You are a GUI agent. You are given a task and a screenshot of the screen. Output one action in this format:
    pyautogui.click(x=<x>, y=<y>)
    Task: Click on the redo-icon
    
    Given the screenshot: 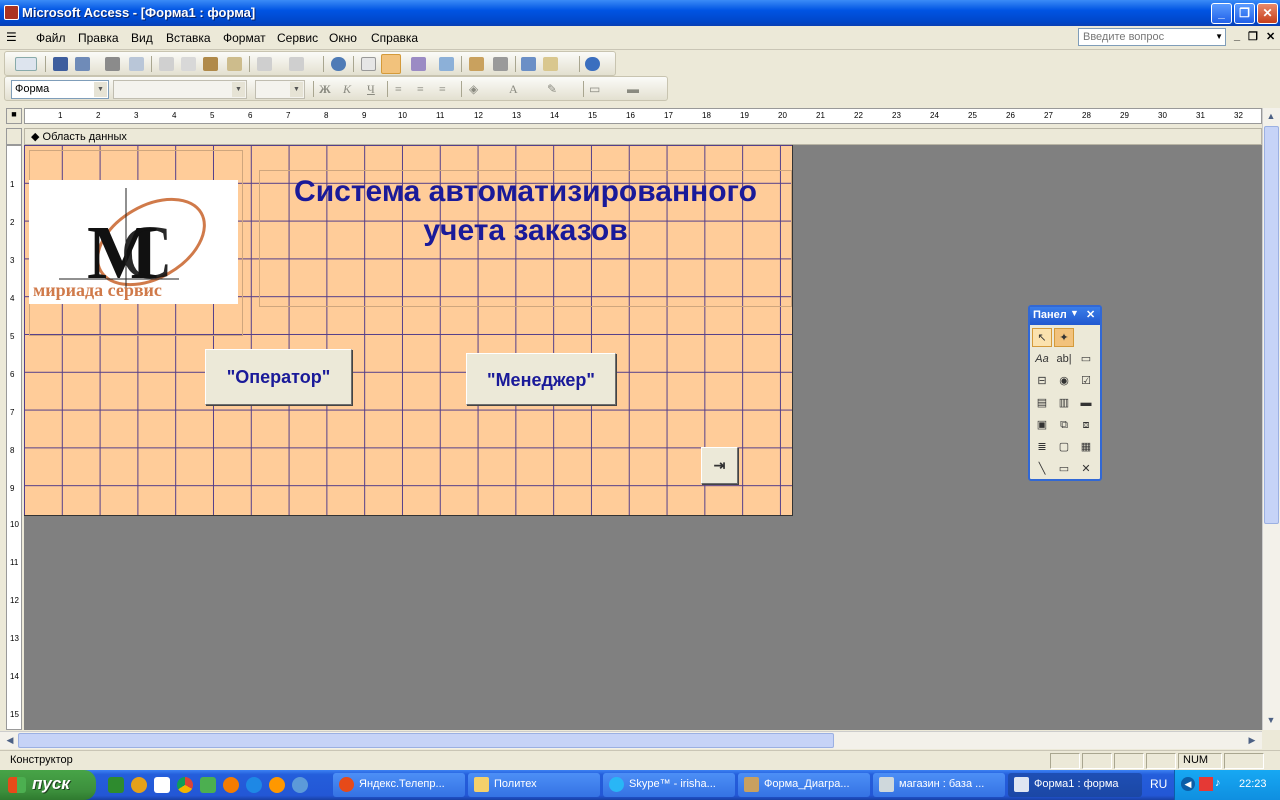 What is the action you would take?
    pyautogui.click(x=296, y=64)
    